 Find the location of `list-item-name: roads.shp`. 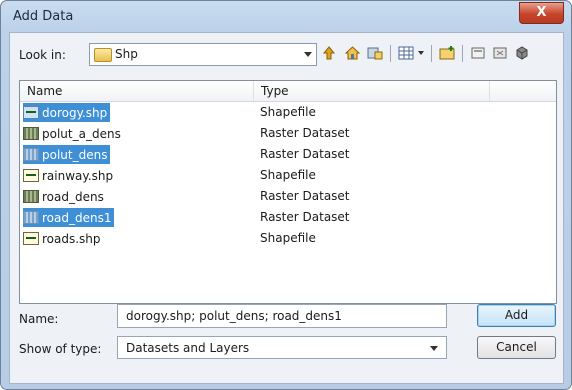

list-item-name: roads.shp is located at coordinates (71, 238).